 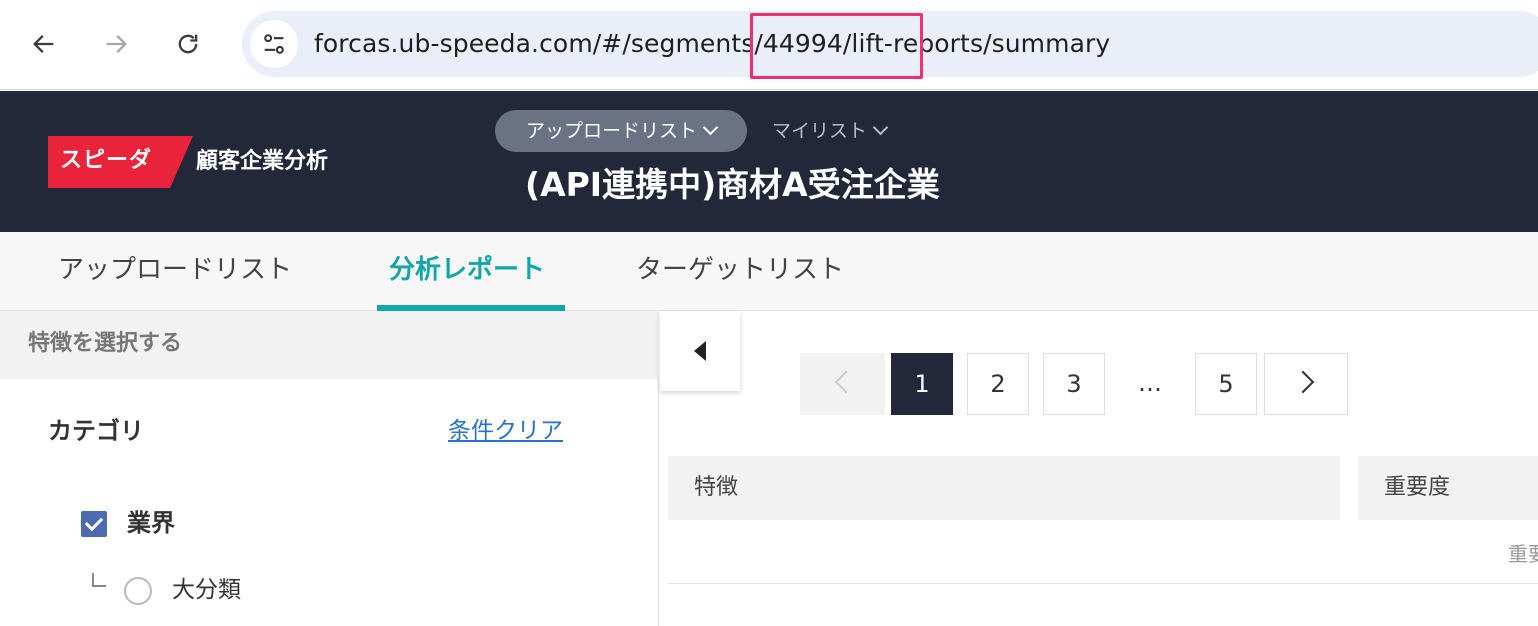 I want to click on major-category-label: 大分類, so click(x=206, y=590).